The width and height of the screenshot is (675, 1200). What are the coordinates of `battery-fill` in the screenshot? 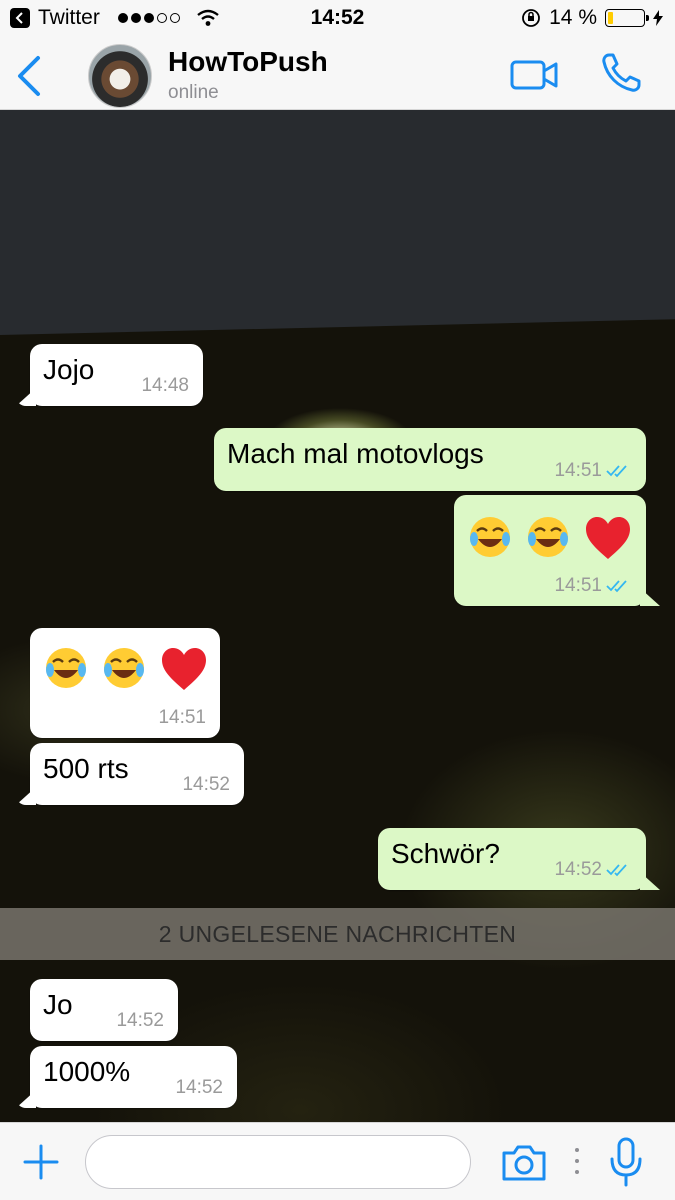 It's located at (610, 18).